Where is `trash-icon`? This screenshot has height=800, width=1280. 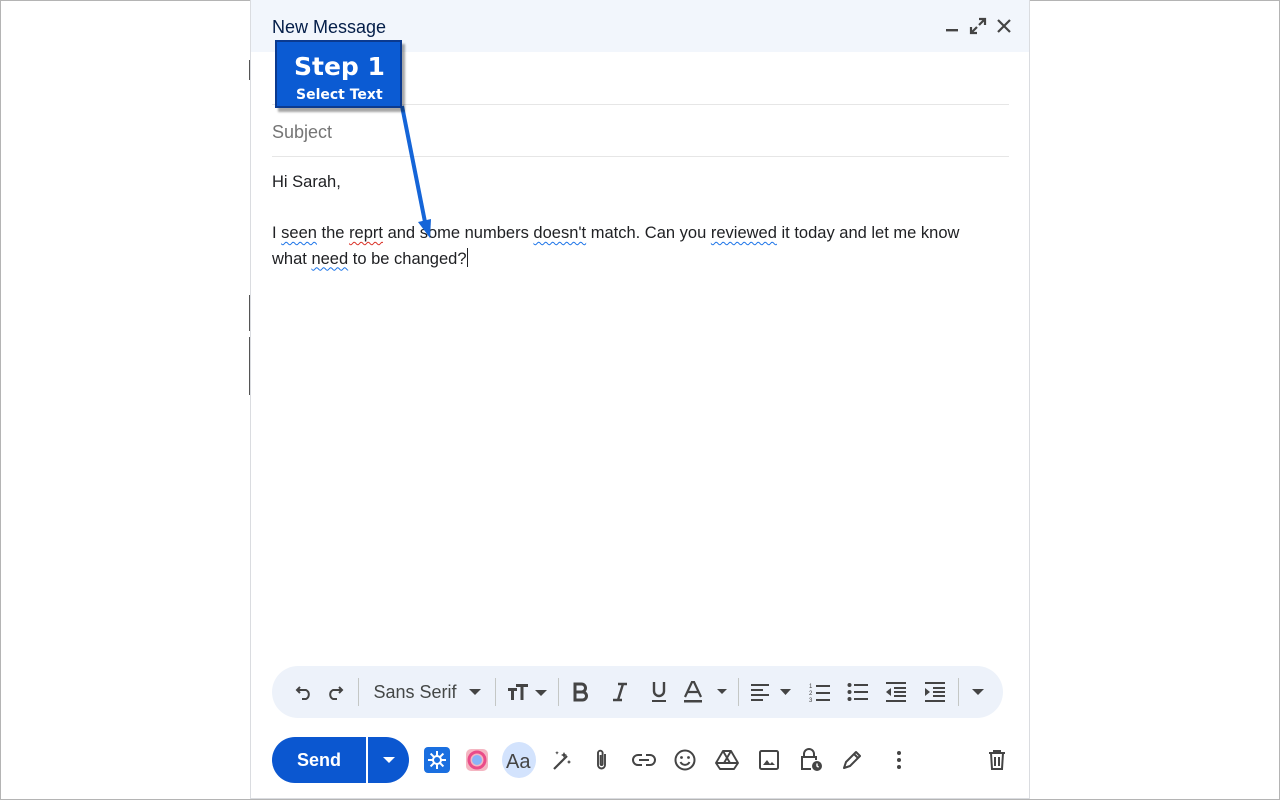 trash-icon is located at coordinates (997, 760).